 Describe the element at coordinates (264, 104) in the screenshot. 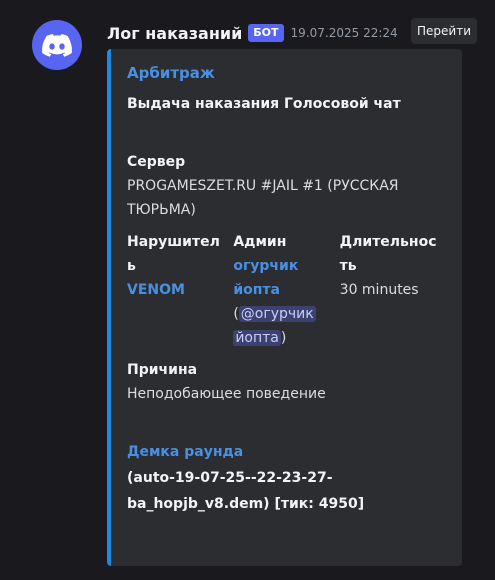

I see `embed-description: Выдача наказания Голосовой чат` at that location.